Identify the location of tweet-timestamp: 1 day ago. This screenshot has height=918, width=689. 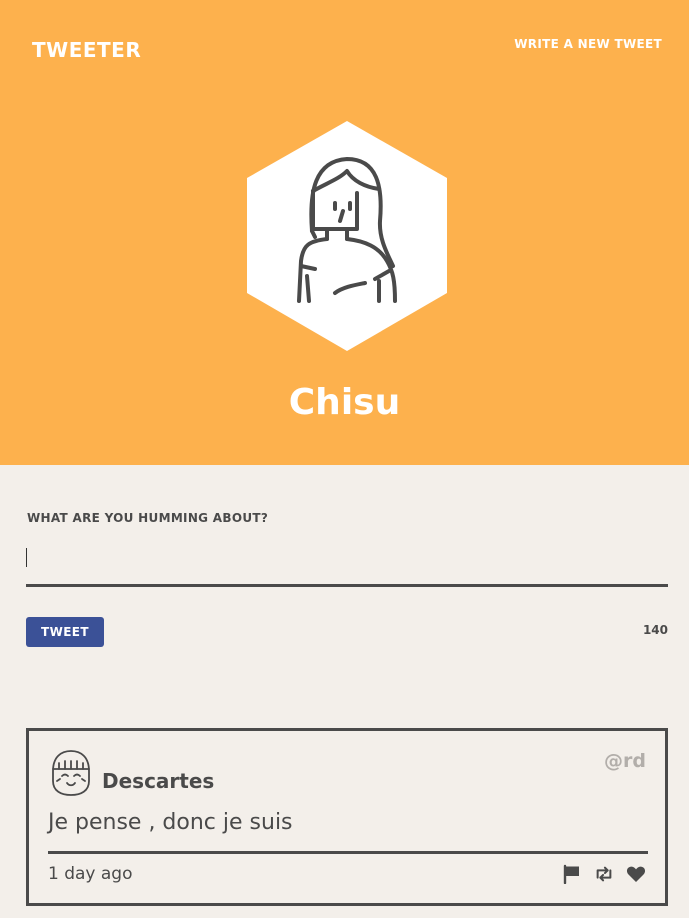
(90, 874).